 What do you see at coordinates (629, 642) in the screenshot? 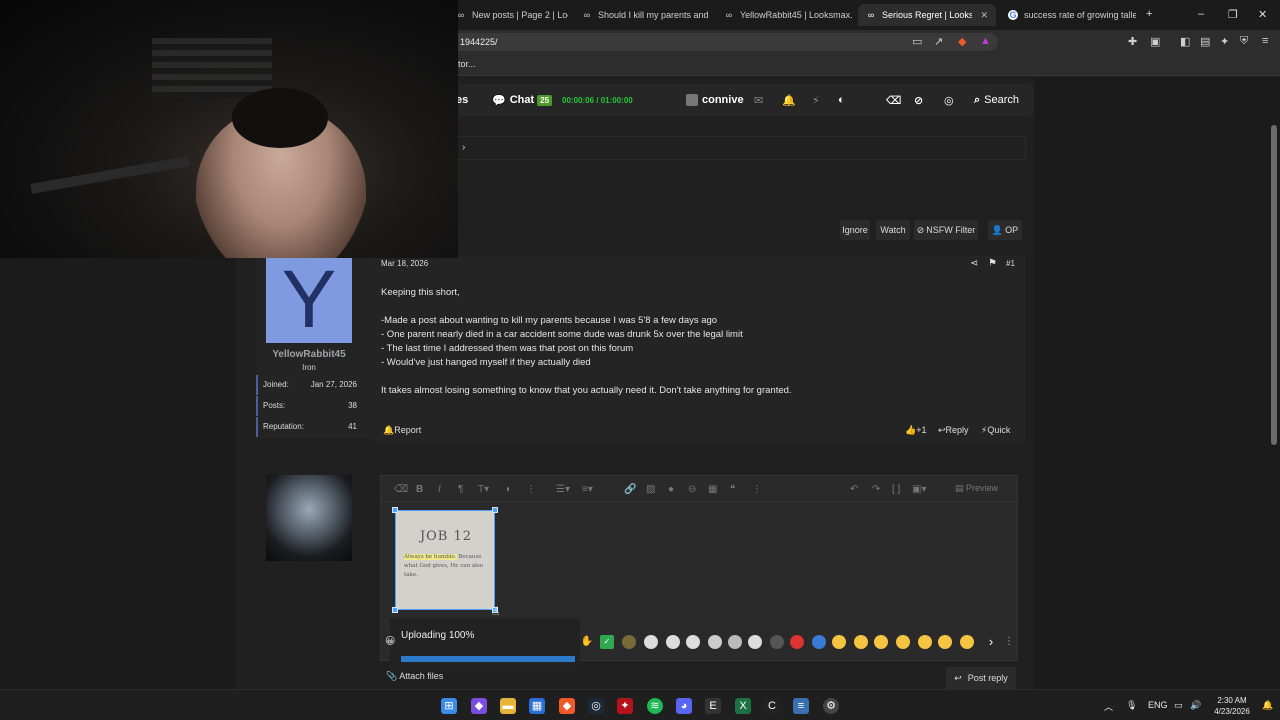
I see `face-emoji-icon` at bounding box center [629, 642].